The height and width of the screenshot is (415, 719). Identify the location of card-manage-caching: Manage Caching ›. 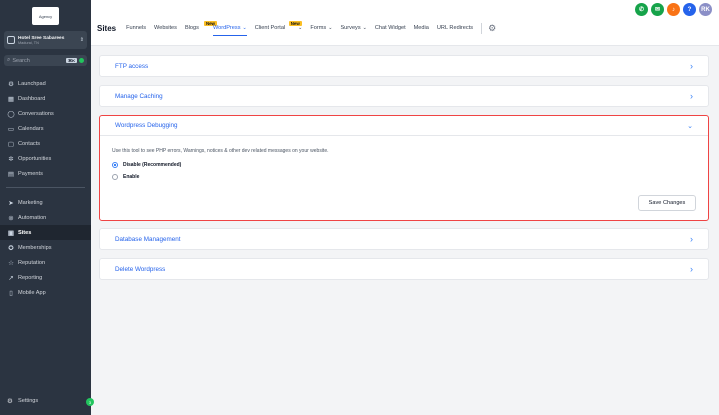
(404, 96).